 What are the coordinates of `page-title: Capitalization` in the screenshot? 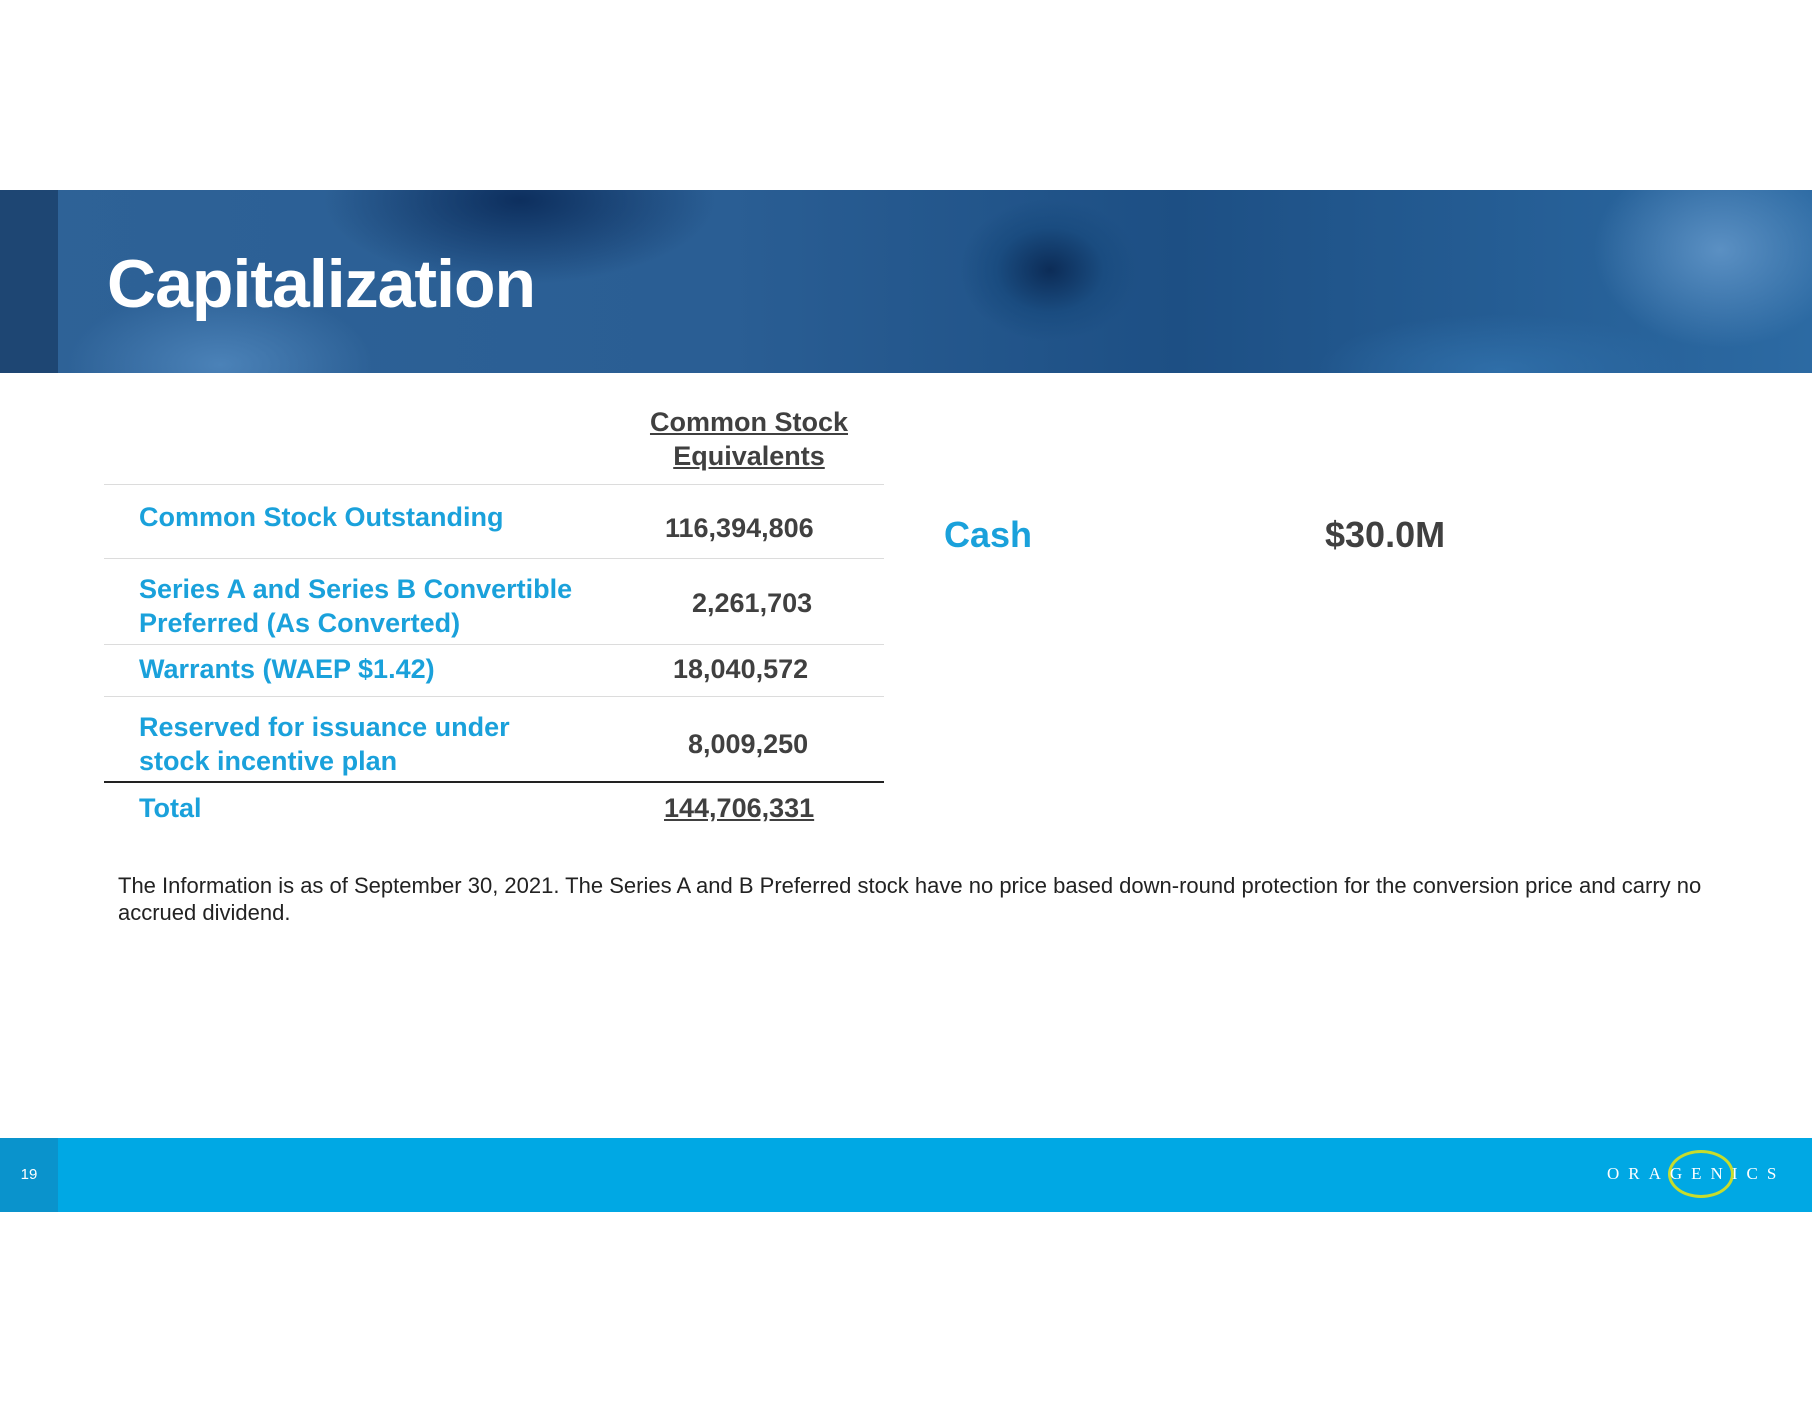 It's located at (321, 284).